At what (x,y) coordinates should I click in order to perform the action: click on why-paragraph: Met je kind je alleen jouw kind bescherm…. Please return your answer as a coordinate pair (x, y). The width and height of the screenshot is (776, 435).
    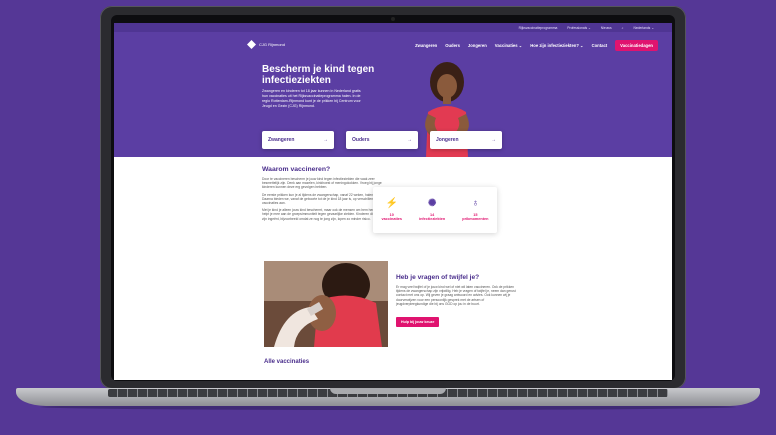
    Looking at the image, I should click on (322, 214).